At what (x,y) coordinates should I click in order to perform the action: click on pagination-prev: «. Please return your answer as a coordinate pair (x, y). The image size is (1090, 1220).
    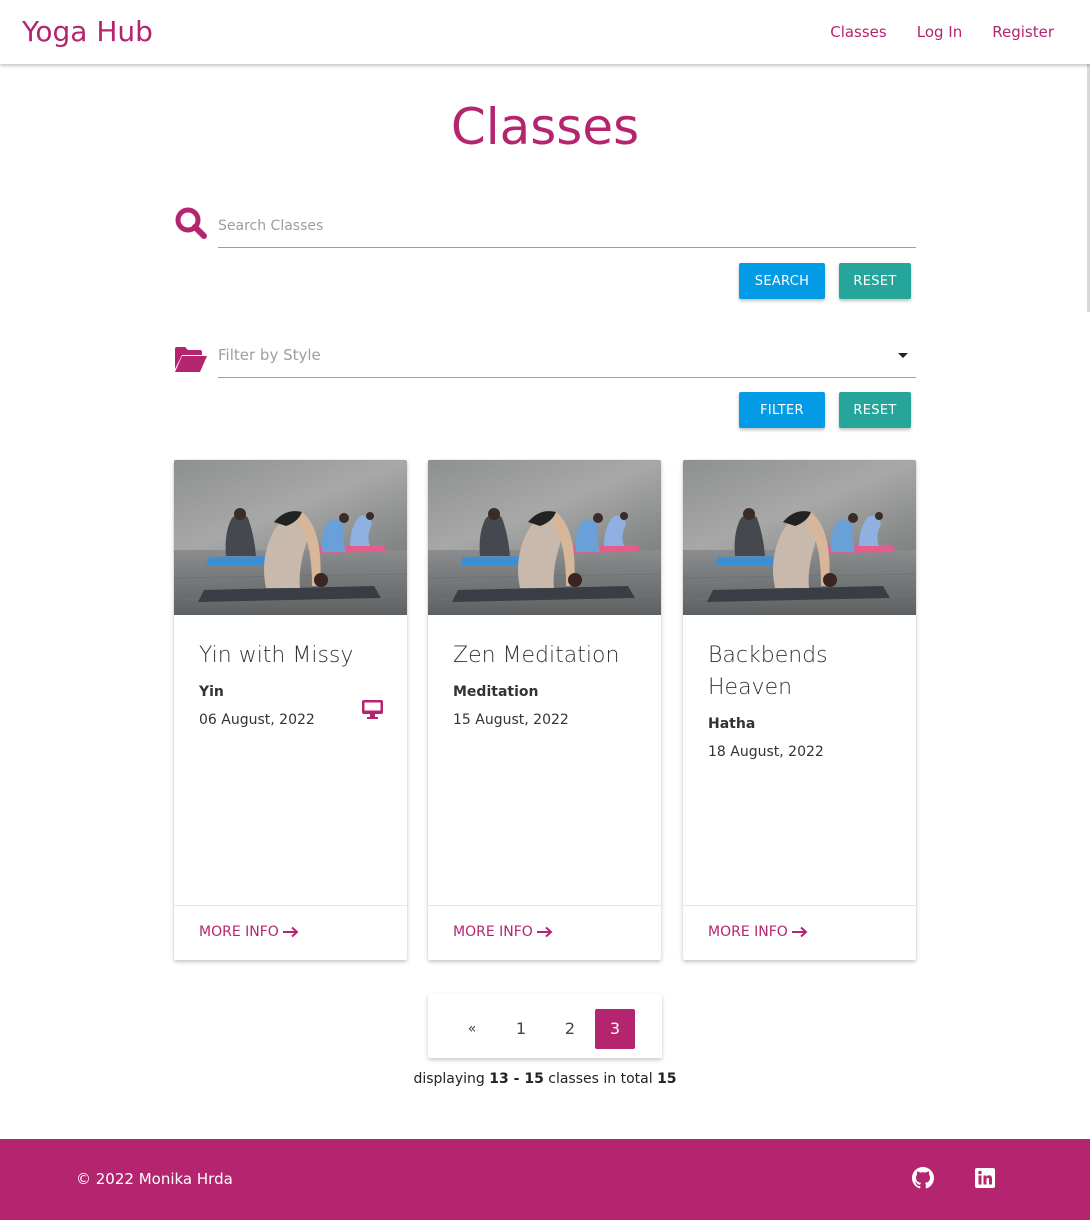
    Looking at the image, I should click on (472, 1029).